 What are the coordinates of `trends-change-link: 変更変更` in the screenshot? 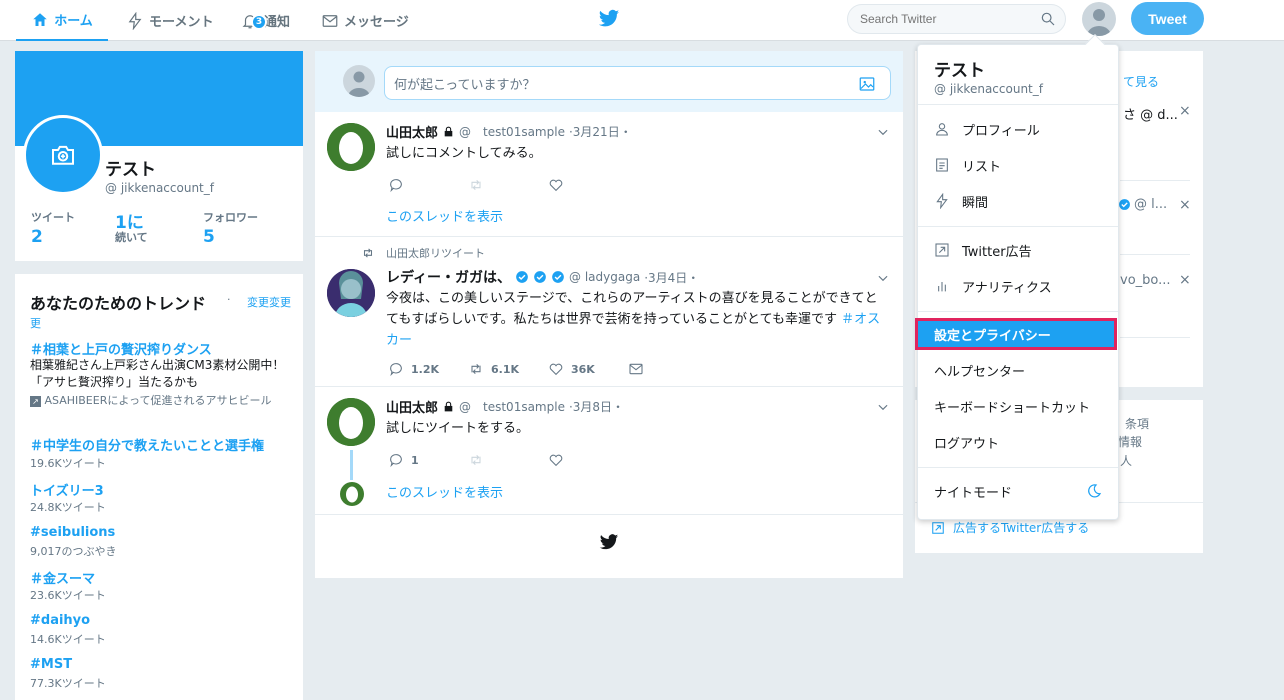 It's located at (277, 302).